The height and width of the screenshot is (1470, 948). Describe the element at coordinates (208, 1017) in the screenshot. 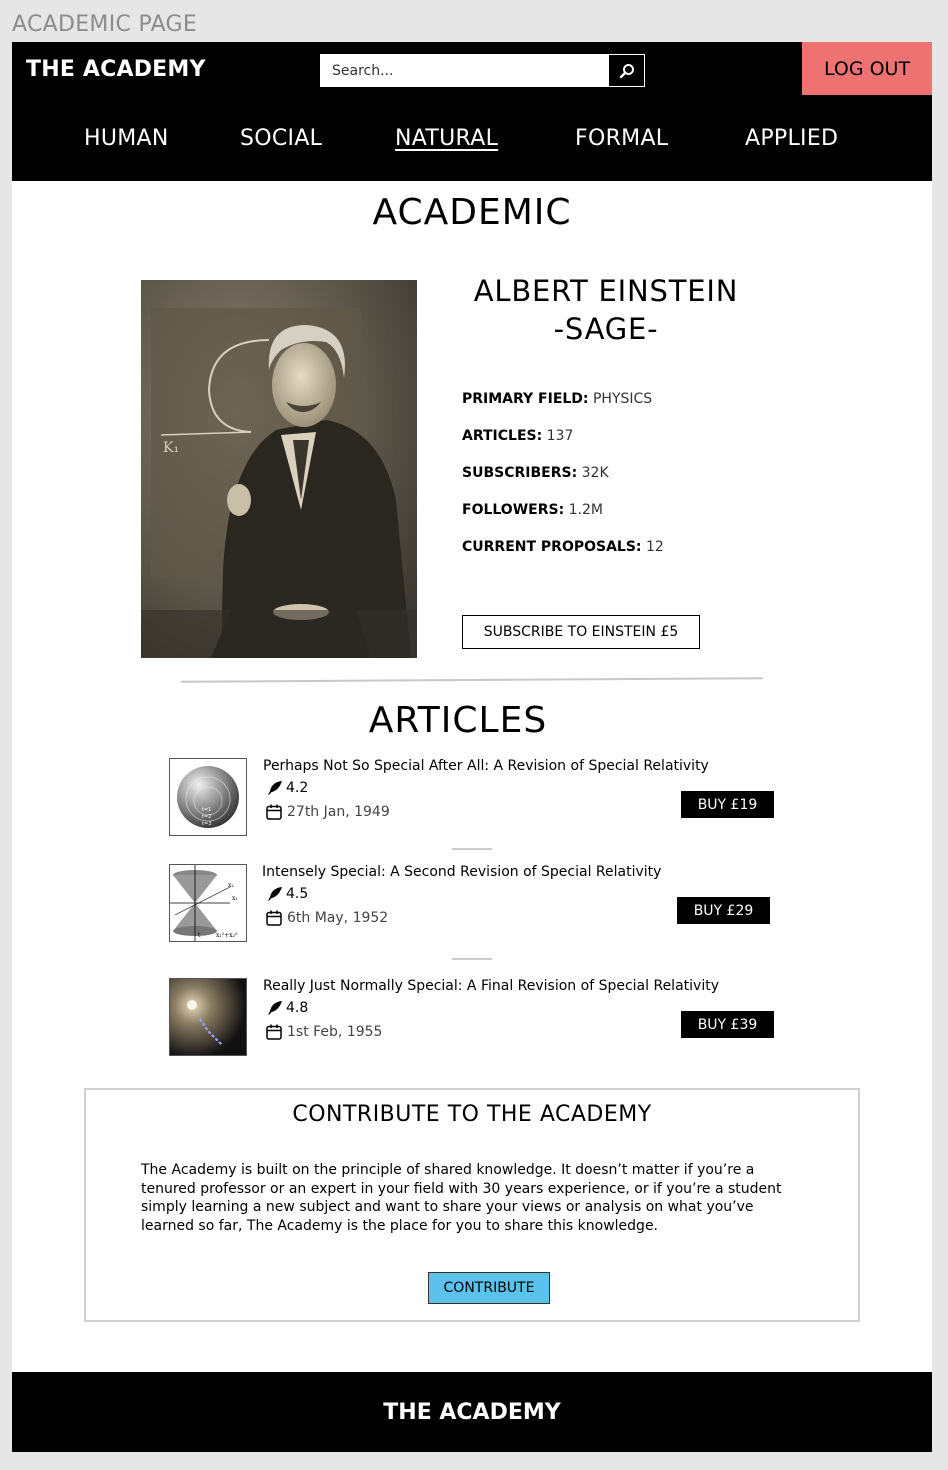

I see `article-thumbnail` at that location.